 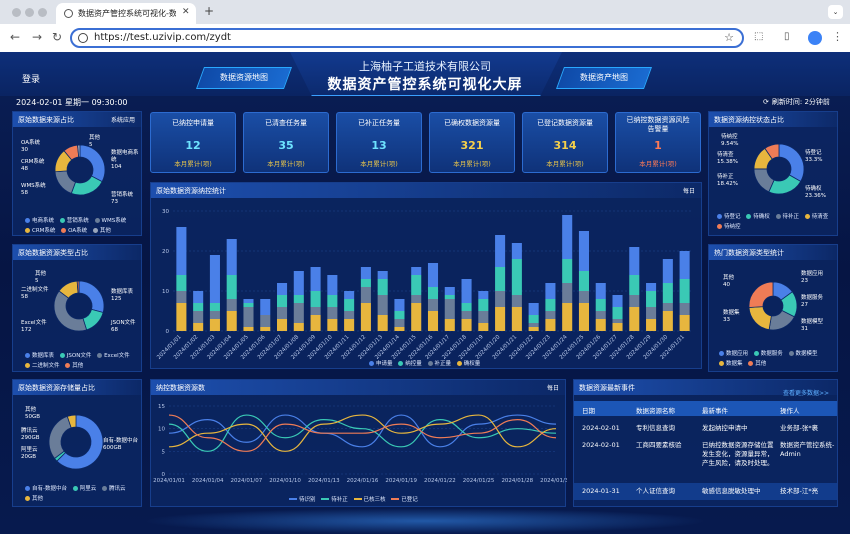 What do you see at coordinates (733, 353) in the screenshot?
I see `legend-item: 数据应用` at bounding box center [733, 353].